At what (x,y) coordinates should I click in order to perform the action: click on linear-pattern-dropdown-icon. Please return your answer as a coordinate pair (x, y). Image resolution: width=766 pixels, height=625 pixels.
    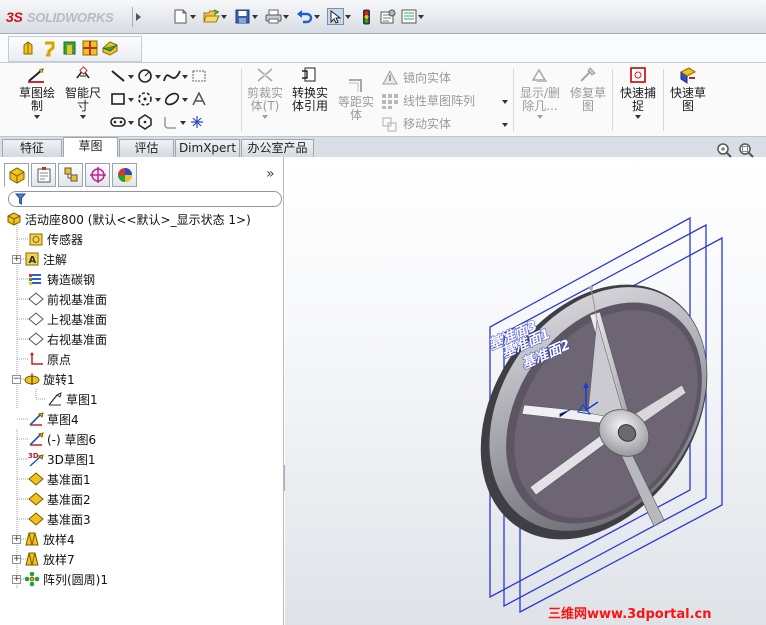
    Looking at the image, I should click on (505, 101).